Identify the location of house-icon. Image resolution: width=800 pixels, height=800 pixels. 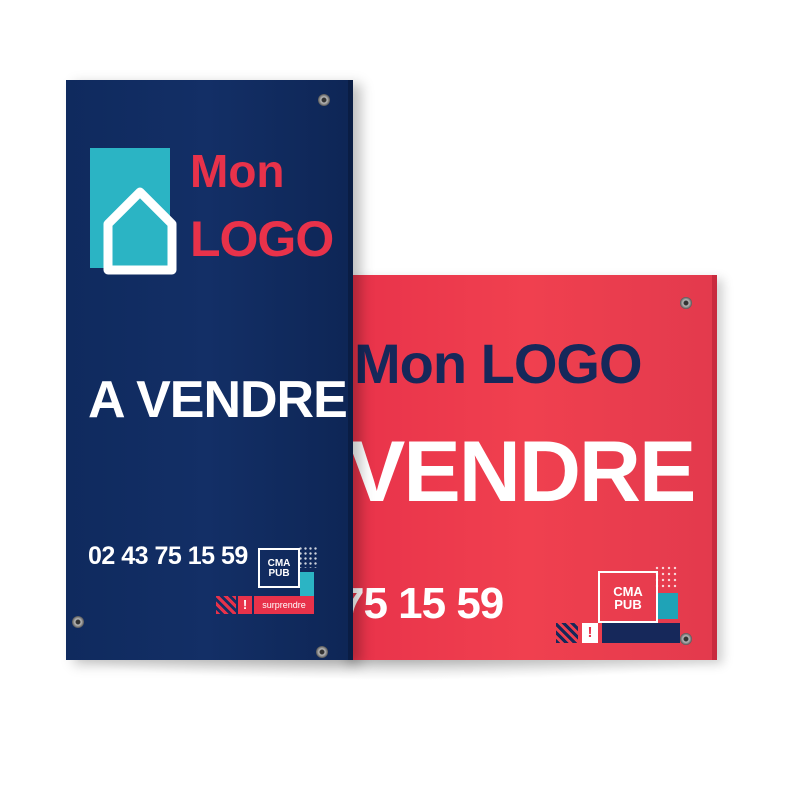
(140, 231).